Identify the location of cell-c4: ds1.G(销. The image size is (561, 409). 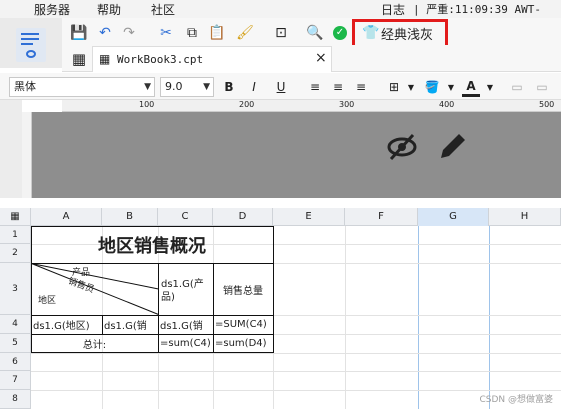
(186, 324).